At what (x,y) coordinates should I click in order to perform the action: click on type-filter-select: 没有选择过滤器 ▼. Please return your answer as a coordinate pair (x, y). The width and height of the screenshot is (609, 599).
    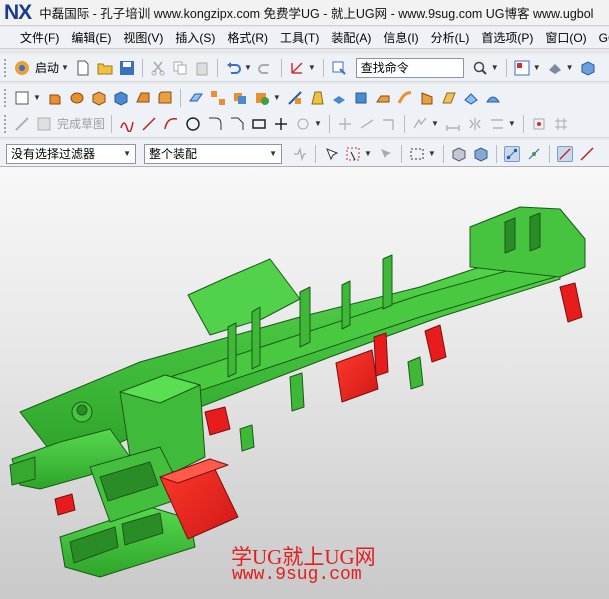
    Looking at the image, I should click on (71, 153).